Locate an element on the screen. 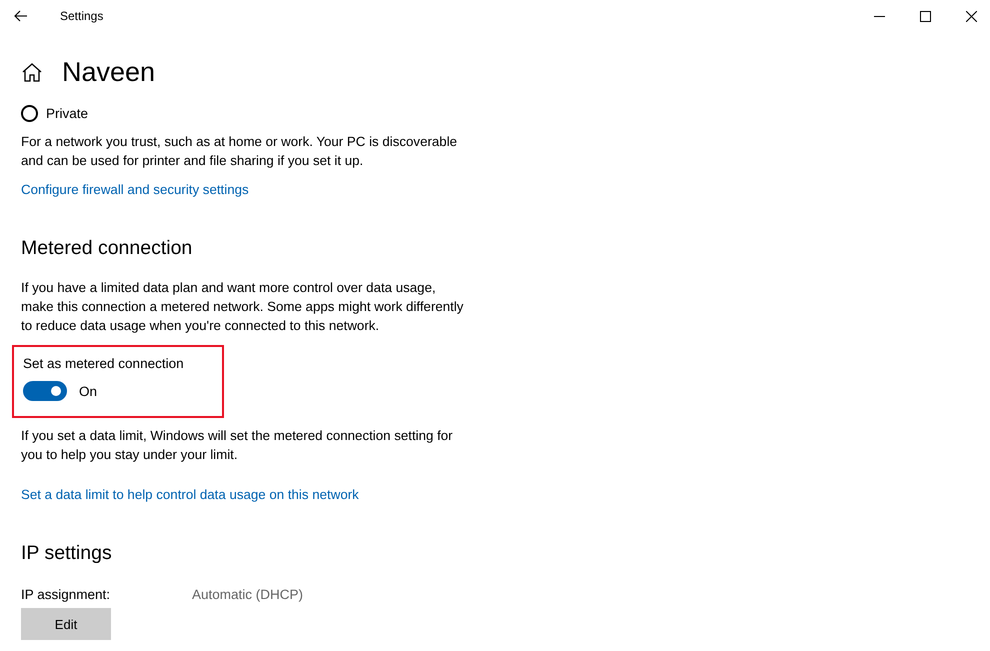 The height and width of the screenshot is (651, 990). description-text: If you have a limited data plan and want more control over data usage, make this connection a metered network. Some apps might work differently to reduce data usage when you're connected to this network. is located at coordinates (242, 307).